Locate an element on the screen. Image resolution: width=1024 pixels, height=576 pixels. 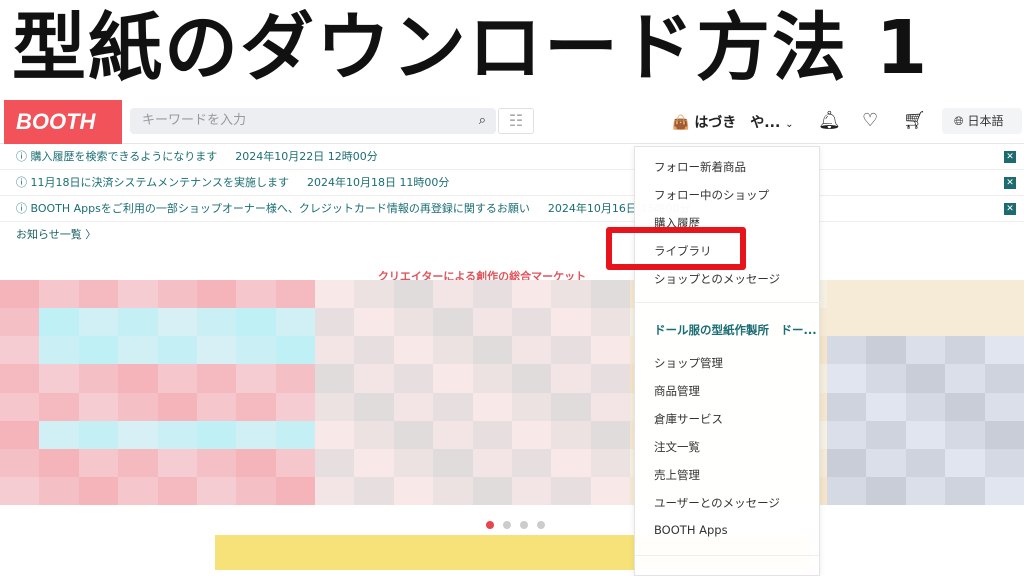
bell-icon: 🔔︎ is located at coordinates (829, 120).